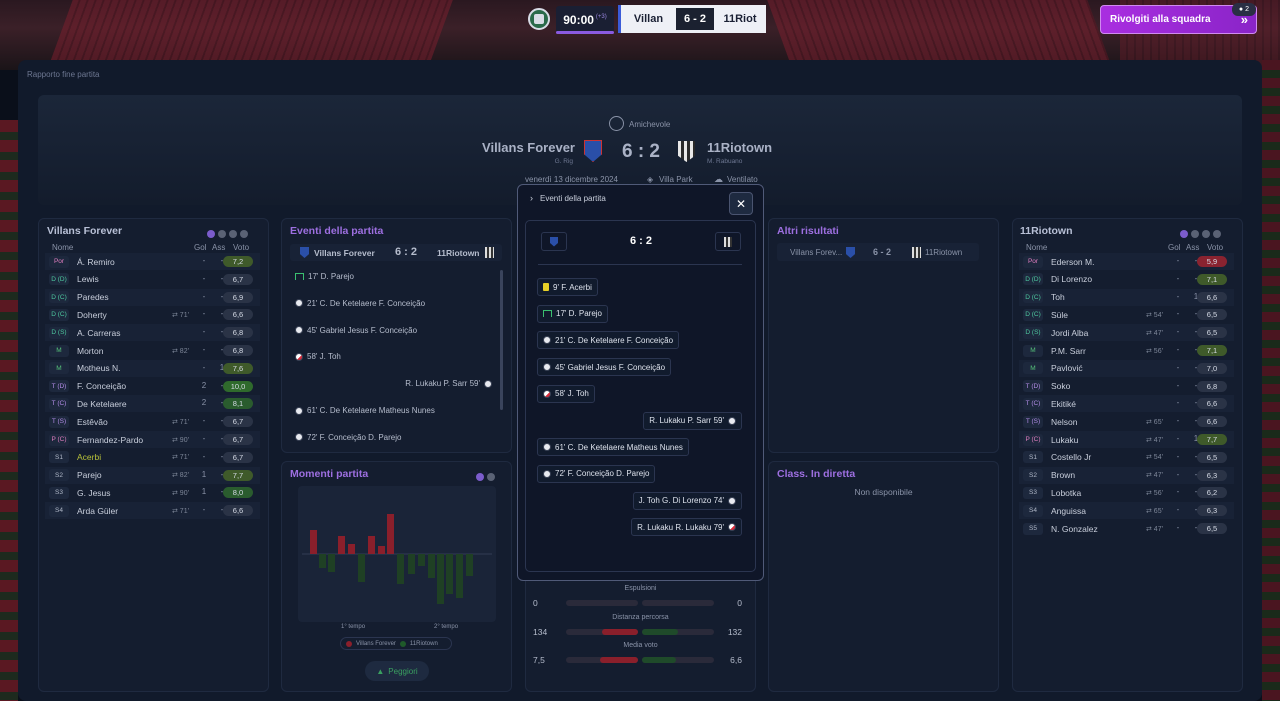  Describe the element at coordinates (1033, 261) in the screenshot. I see `player-position: Por` at that location.